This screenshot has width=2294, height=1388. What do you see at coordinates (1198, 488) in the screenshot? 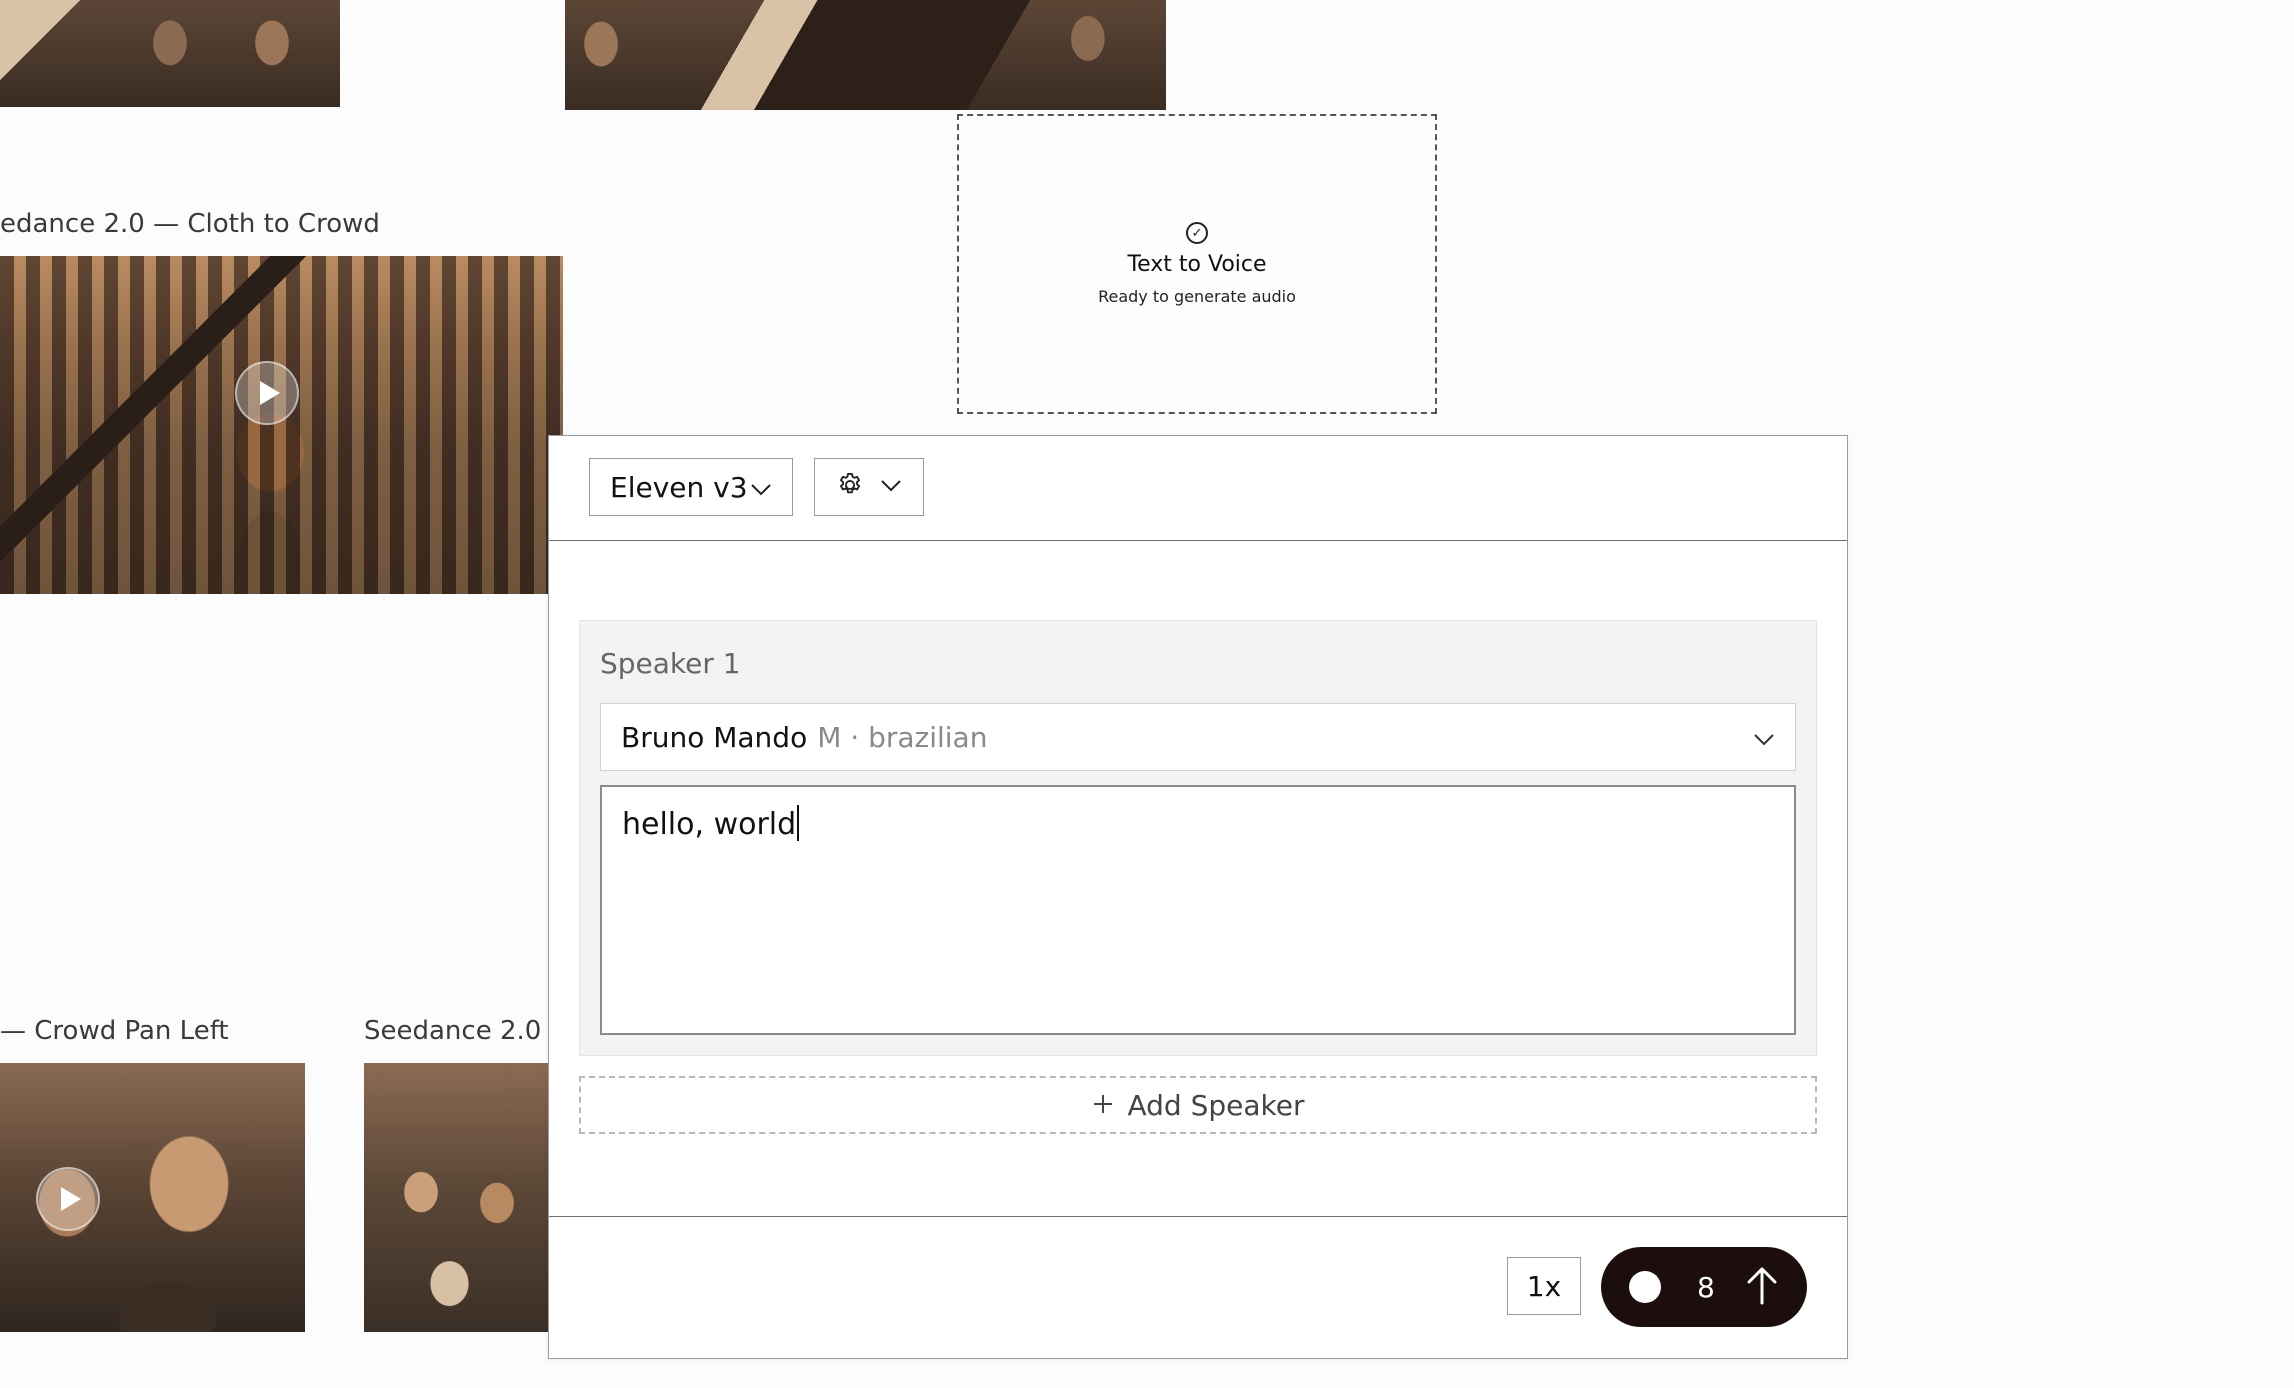
I see `panel-header: Eleven v3` at bounding box center [1198, 488].